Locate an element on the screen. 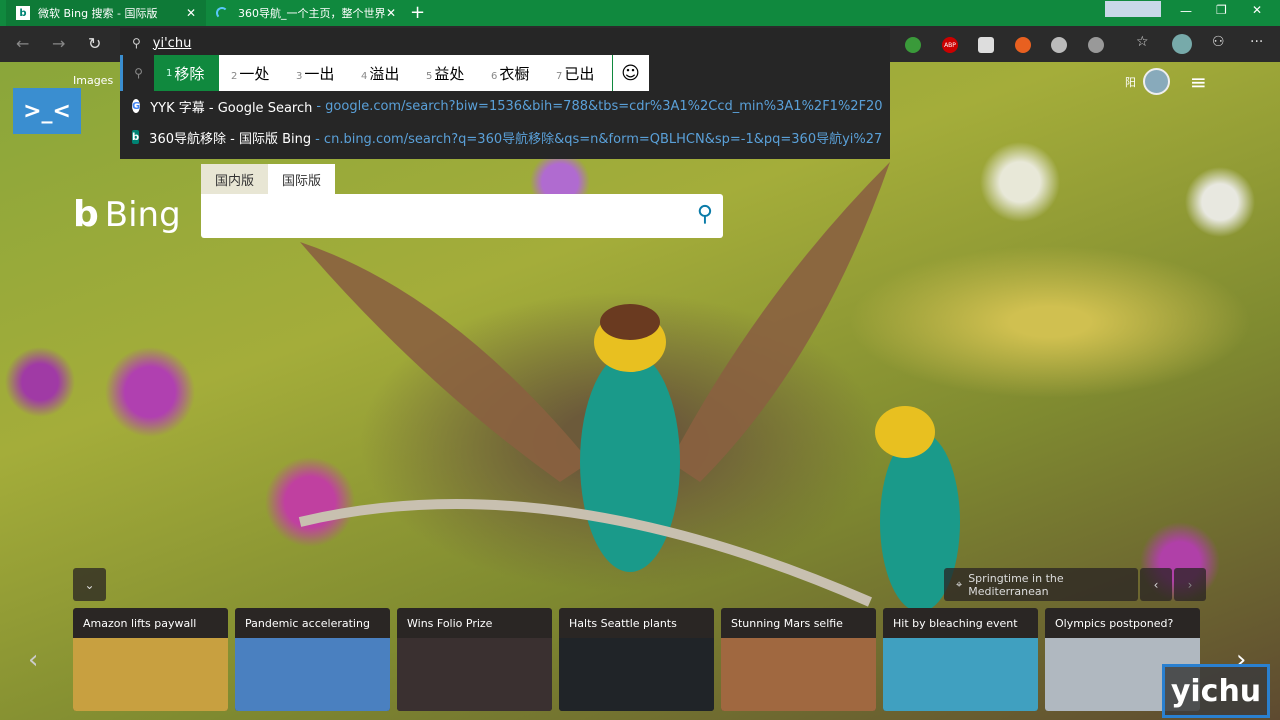 The image size is (1280, 720). news-title: Olympics postponed? is located at coordinates (1114, 623).